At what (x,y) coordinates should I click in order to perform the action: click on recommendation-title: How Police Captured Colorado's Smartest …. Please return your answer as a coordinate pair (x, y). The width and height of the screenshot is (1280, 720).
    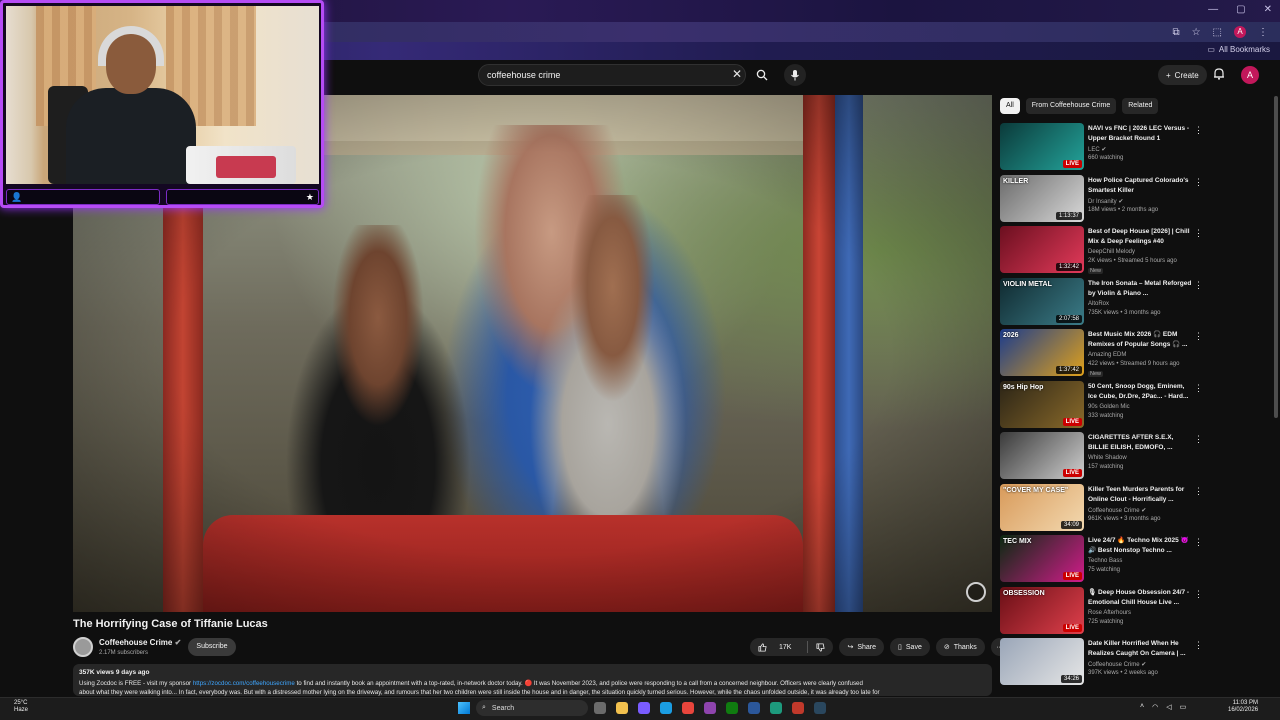
    Looking at the image, I should click on (1140, 186).